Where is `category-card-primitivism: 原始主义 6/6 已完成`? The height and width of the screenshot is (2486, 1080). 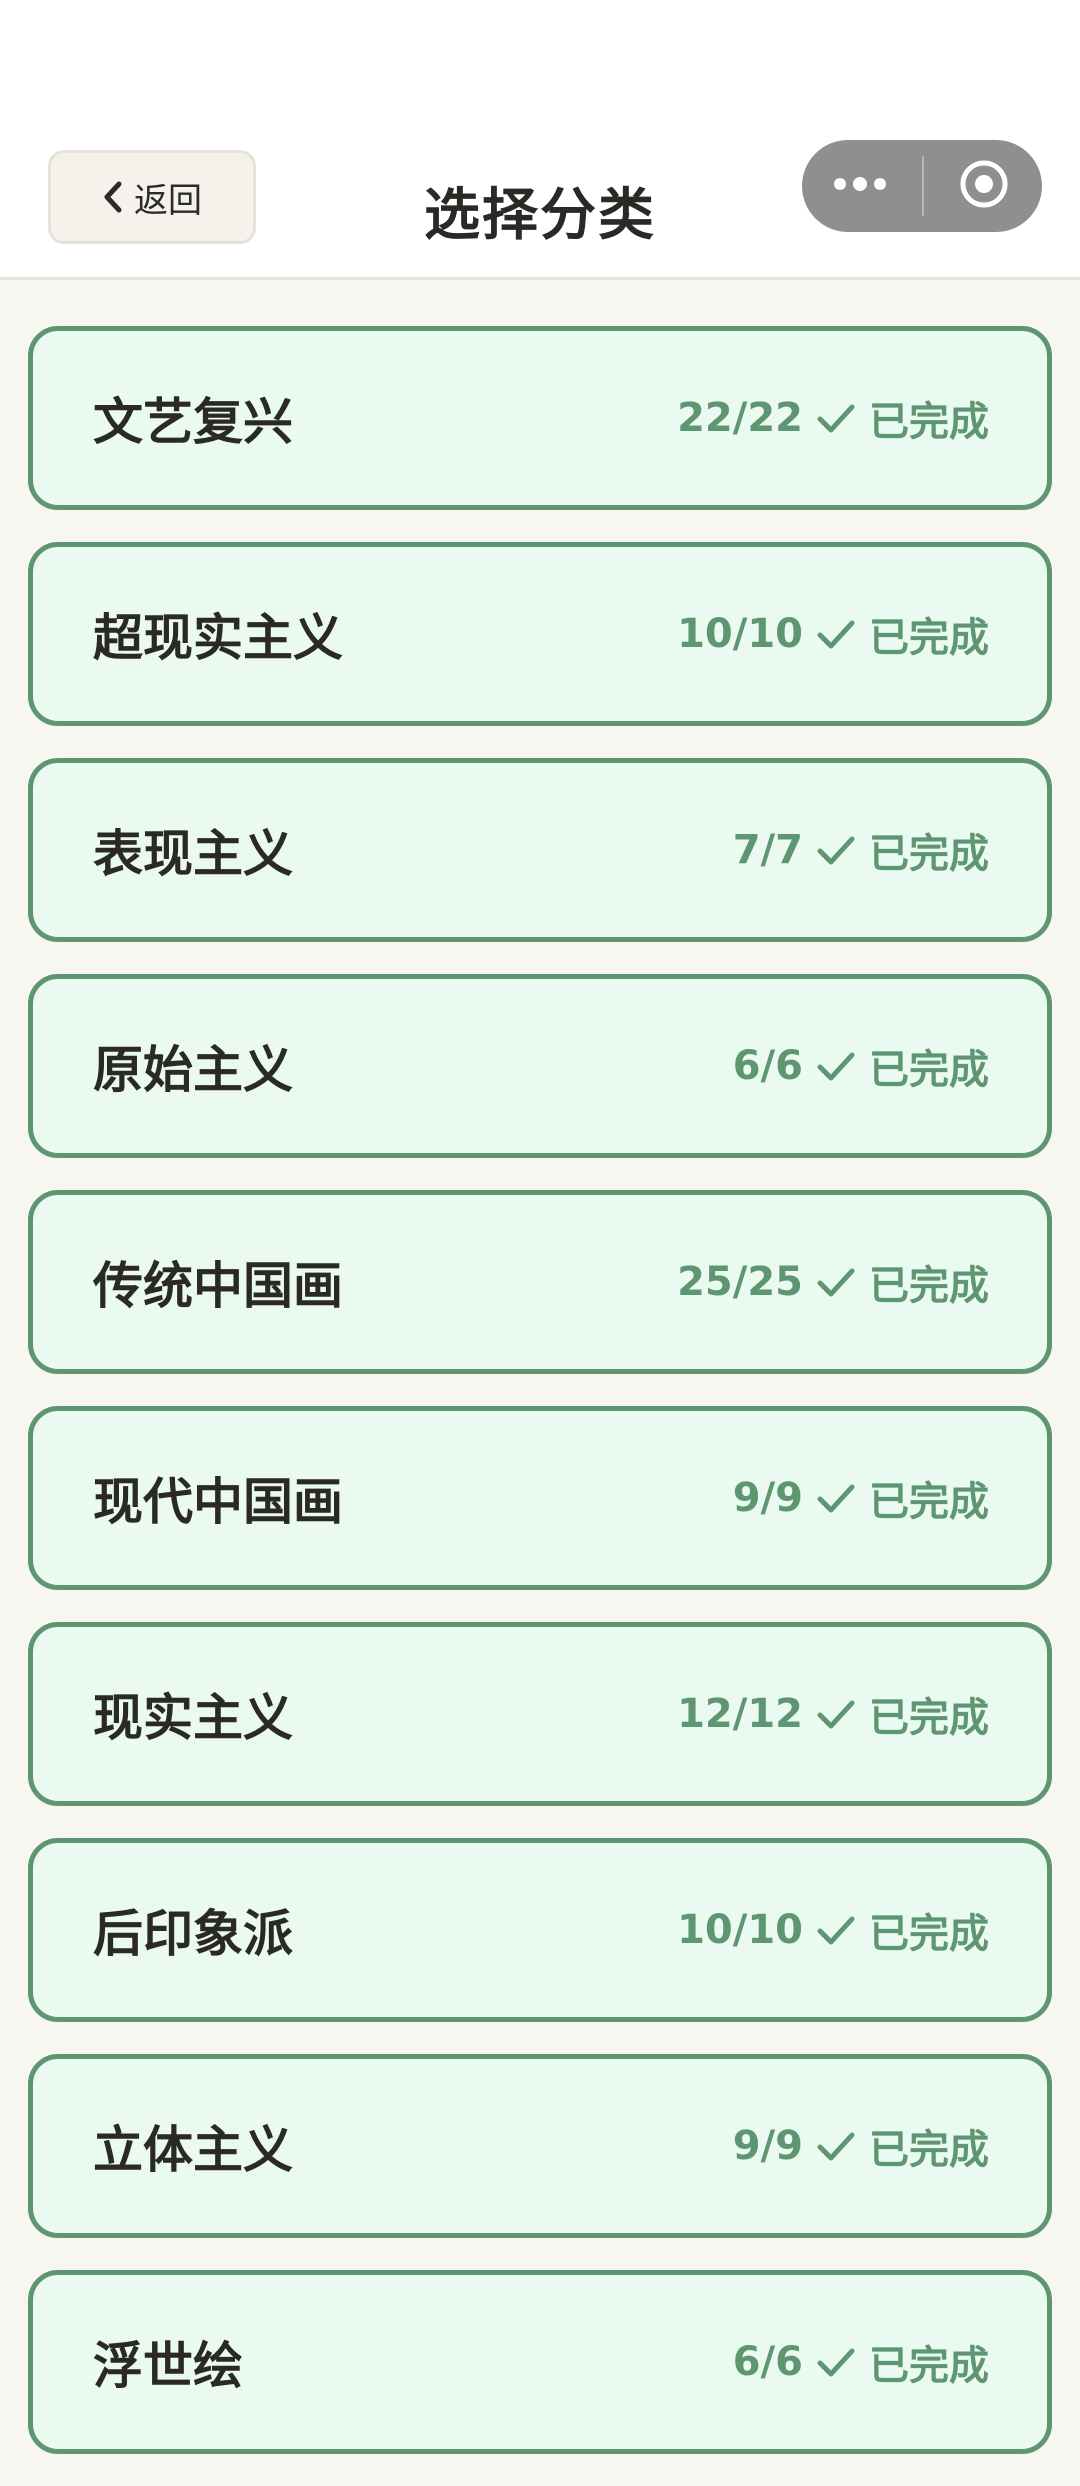 category-card-primitivism: 原始主义 6/6 已完成 is located at coordinates (540, 1066).